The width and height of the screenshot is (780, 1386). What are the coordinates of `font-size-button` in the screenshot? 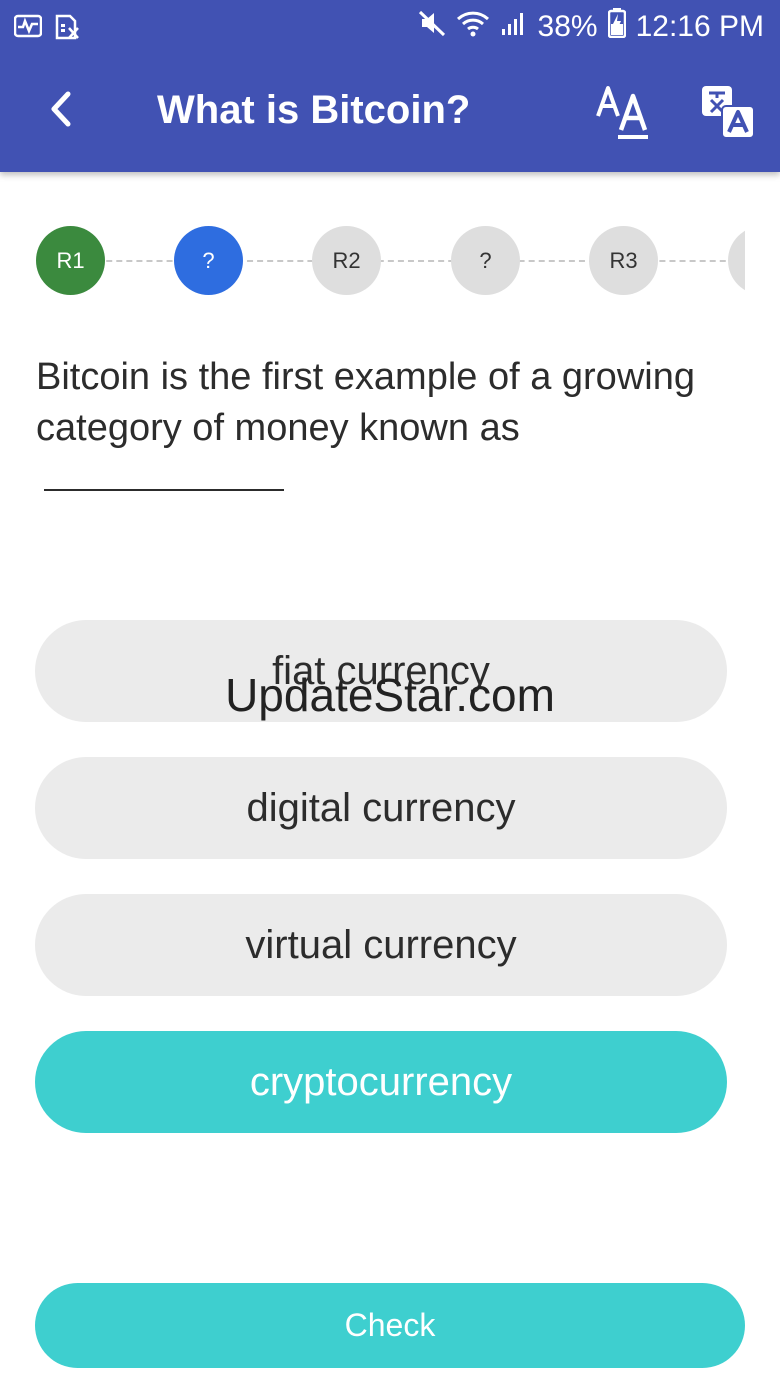 It's located at (625, 112).